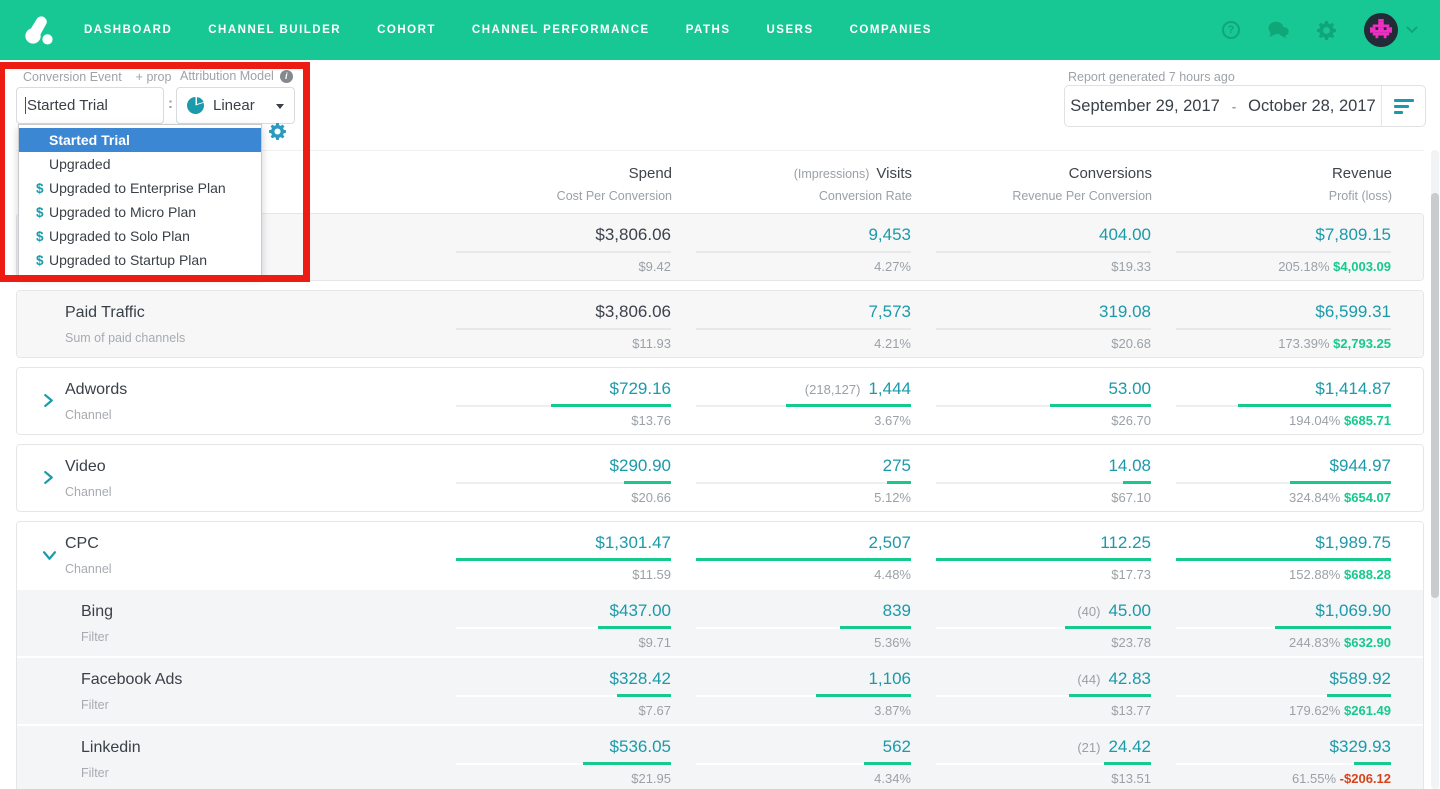  What do you see at coordinates (140, 140) in the screenshot?
I see `dropdown-item-started-trial: Started Trial` at bounding box center [140, 140].